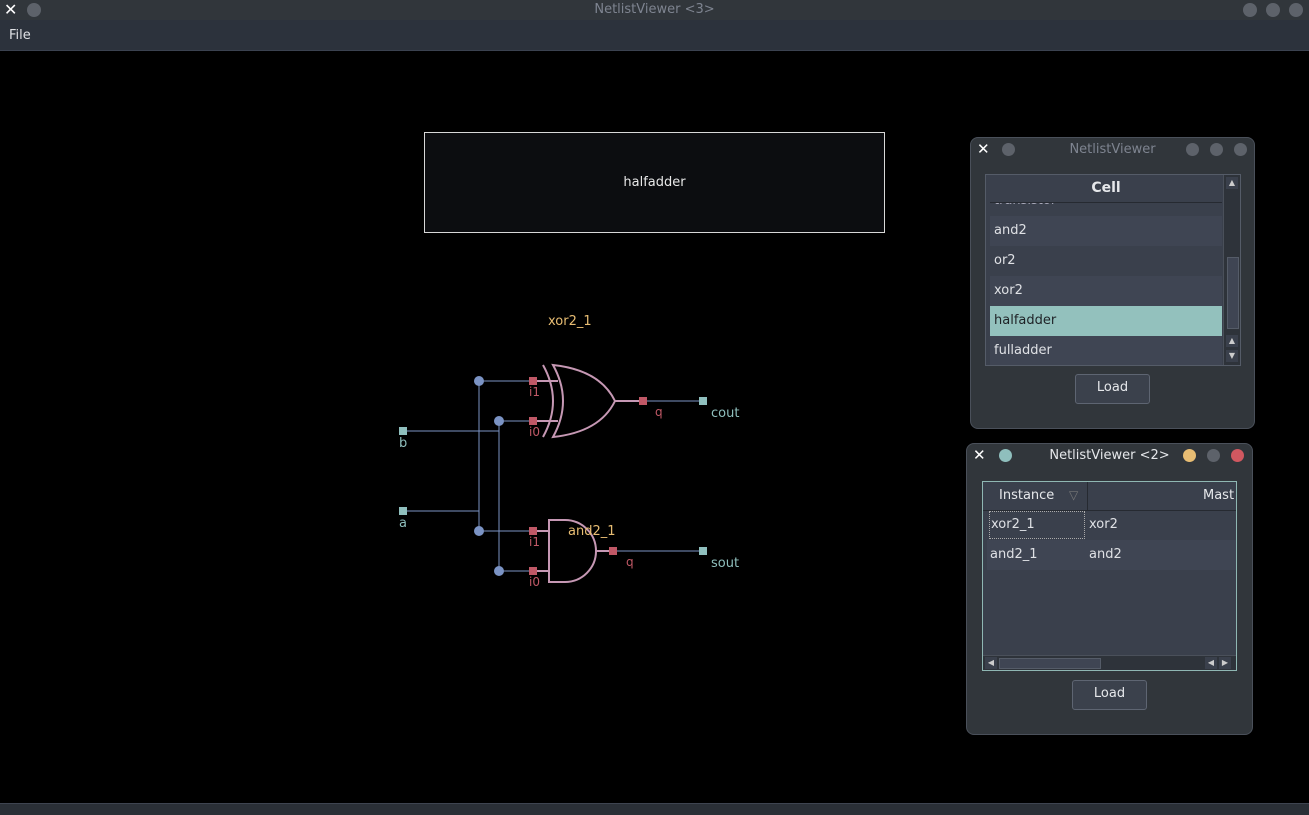  I want to click on cell-master: and2, so click(1105, 555).